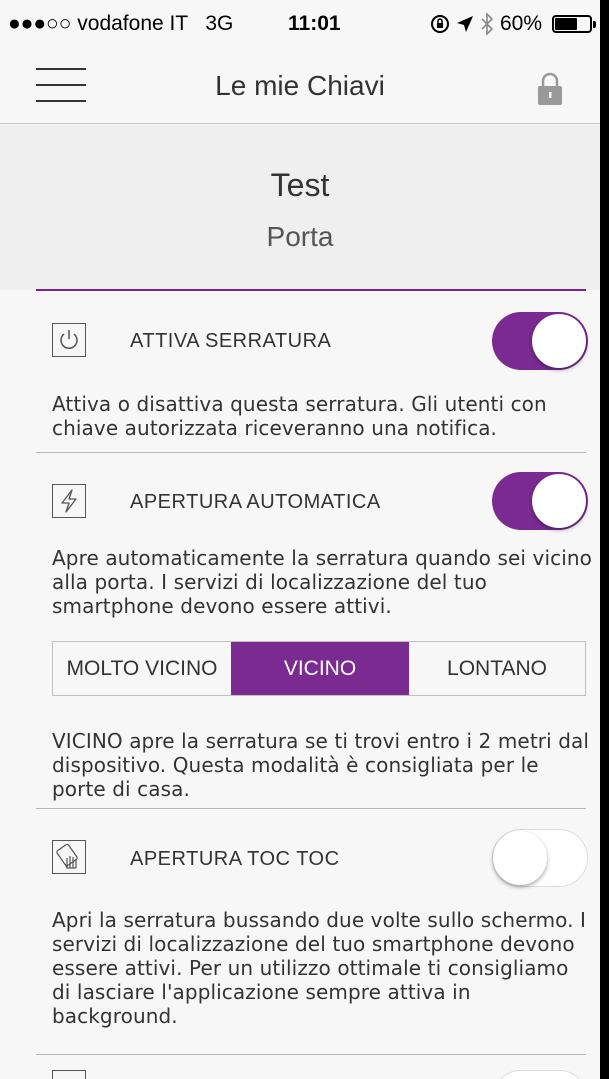 This screenshot has width=609, height=1079. Describe the element at coordinates (219, 23) in the screenshot. I see `network-type: 3G` at that location.